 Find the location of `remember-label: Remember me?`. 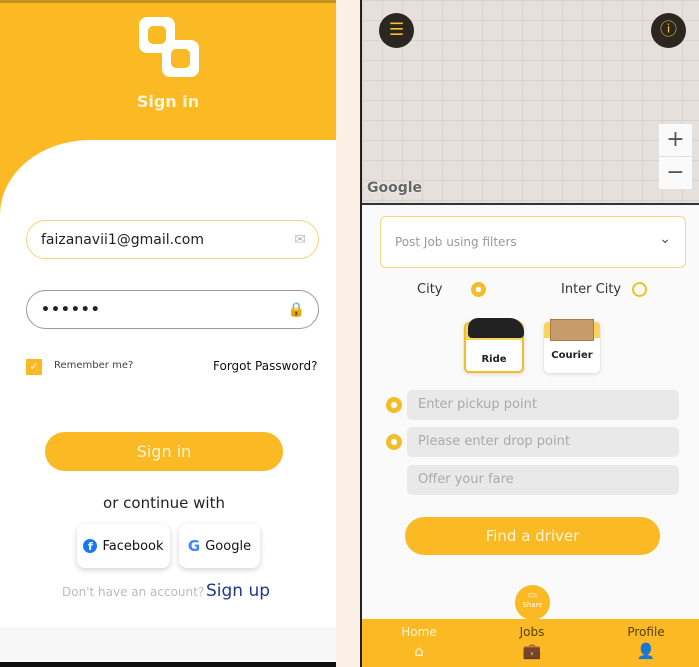

remember-label: Remember me? is located at coordinates (94, 365).